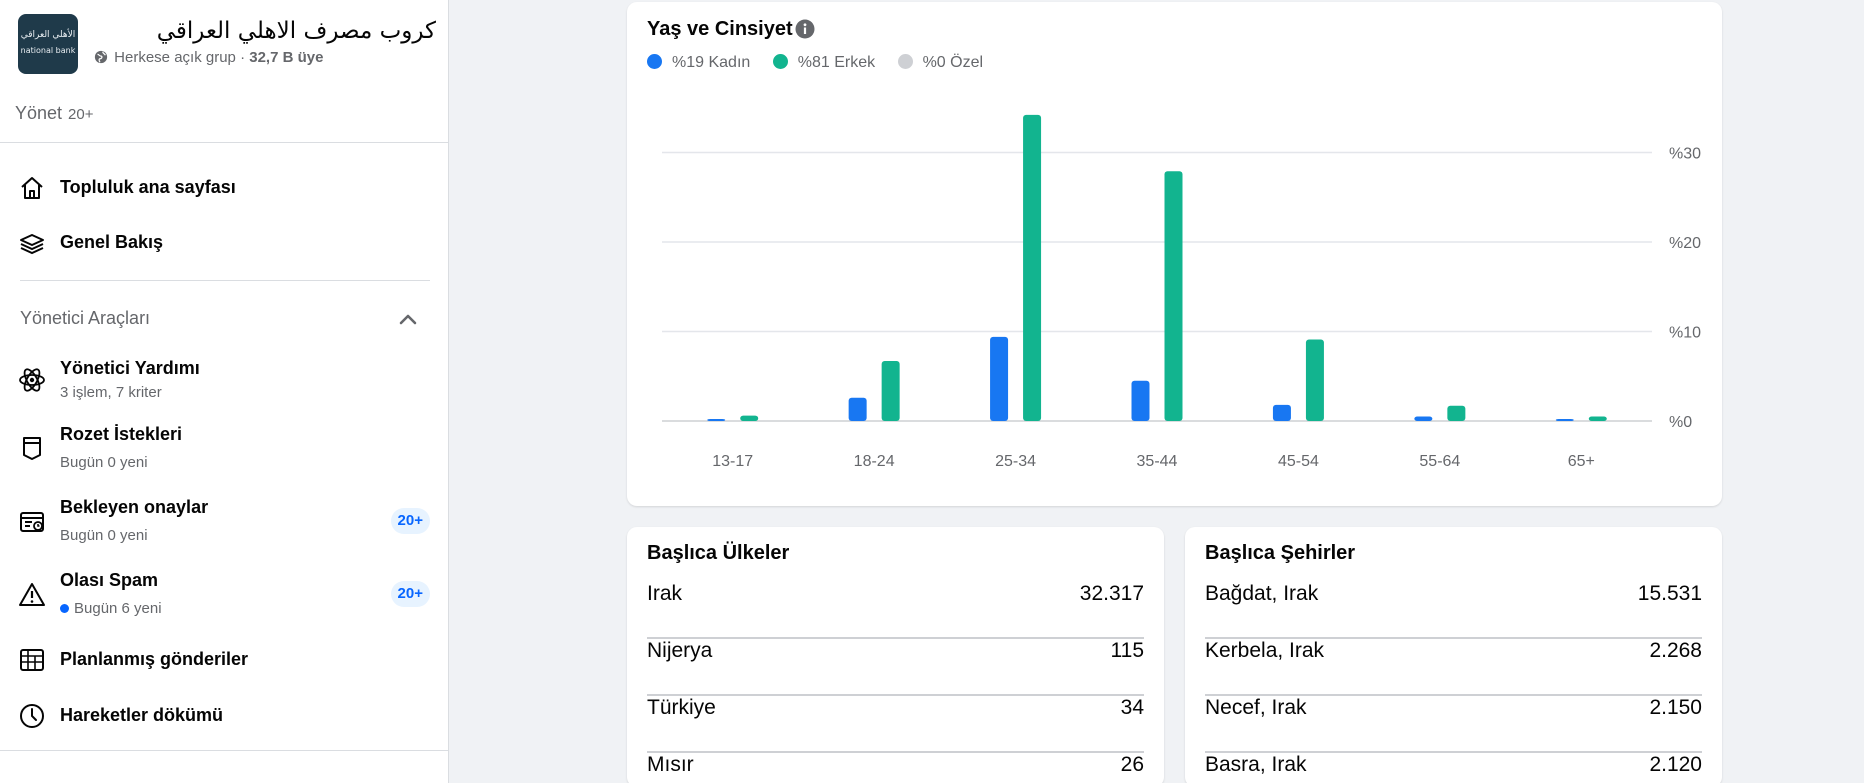 The width and height of the screenshot is (1864, 783). I want to click on logo-text-en: national bank, so click(48, 50).